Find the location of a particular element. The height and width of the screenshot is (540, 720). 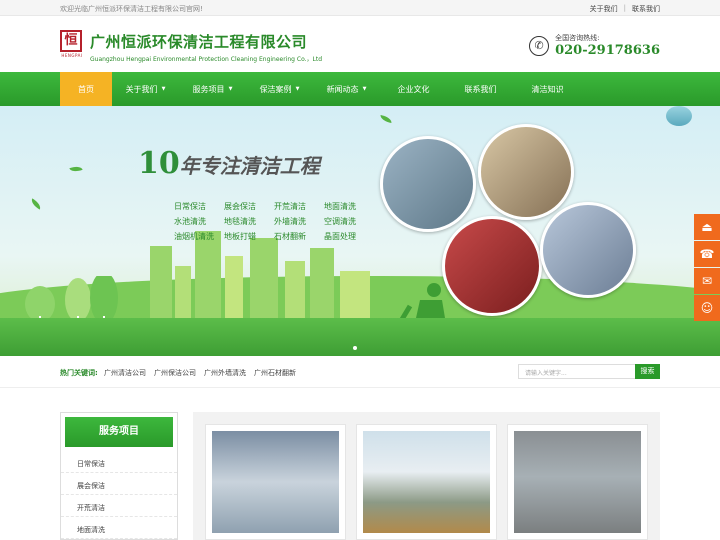

message-icon: ✉ is located at coordinates (707, 281).